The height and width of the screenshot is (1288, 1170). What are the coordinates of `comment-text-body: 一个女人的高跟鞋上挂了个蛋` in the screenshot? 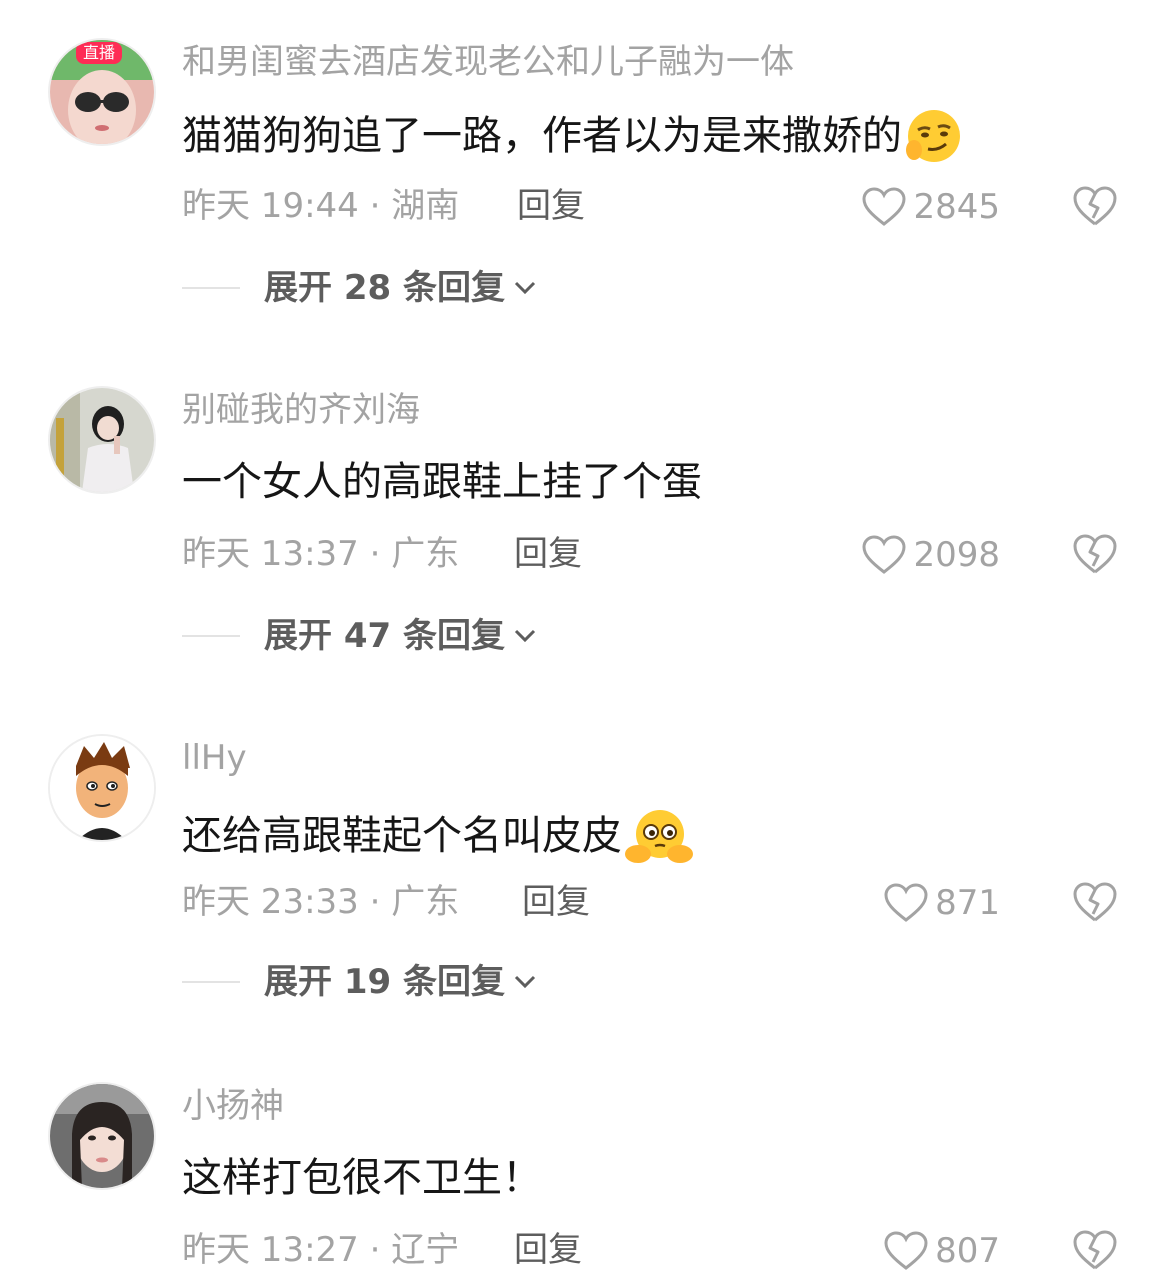 It's located at (442, 482).